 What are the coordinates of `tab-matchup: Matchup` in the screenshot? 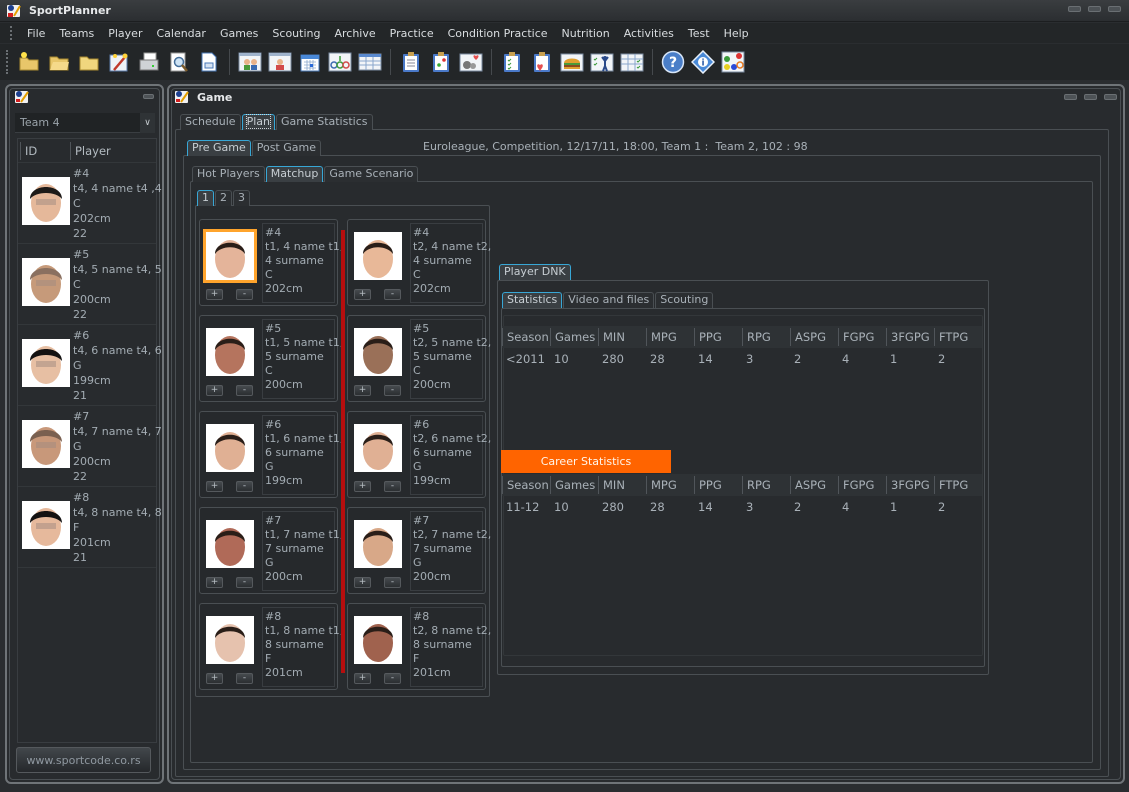 It's located at (294, 174).